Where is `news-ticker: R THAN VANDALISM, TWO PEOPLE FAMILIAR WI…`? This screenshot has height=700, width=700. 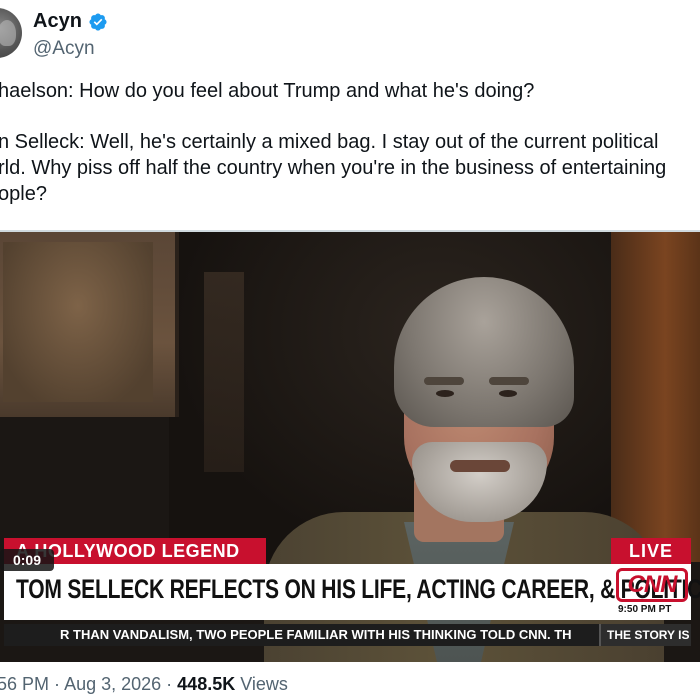 news-ticker: R THAN VANDALISM, TWO PEOPLE FAMILIAR WI… is located at coordinates (347, 635).